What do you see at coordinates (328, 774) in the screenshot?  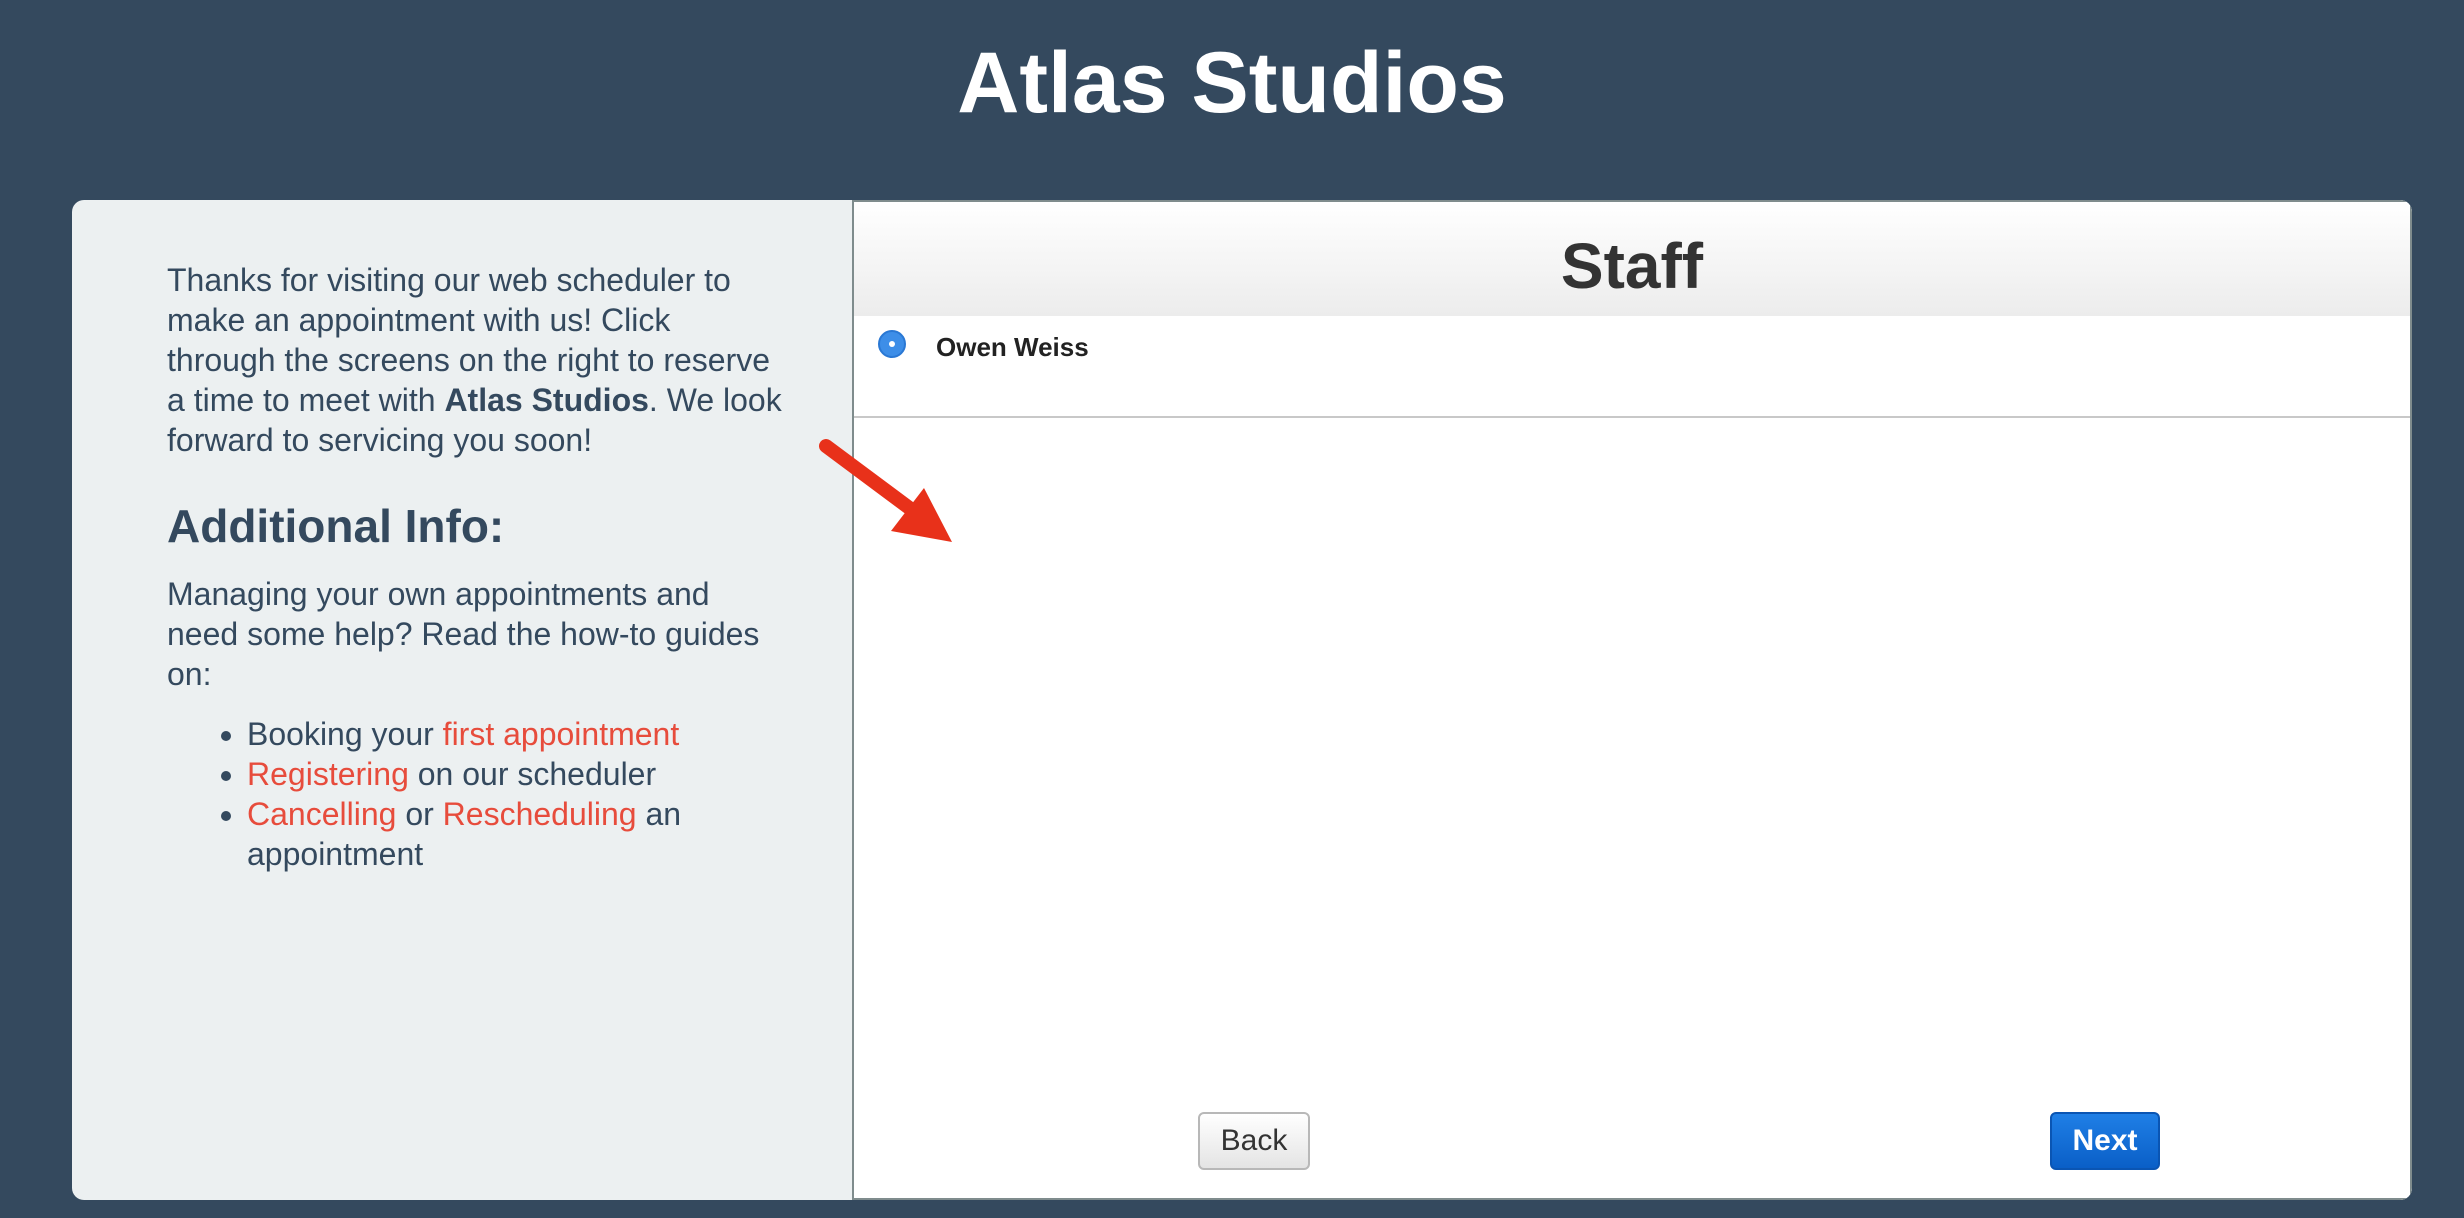 I see `registering-link: Registering` at bounding box center [328, 774].